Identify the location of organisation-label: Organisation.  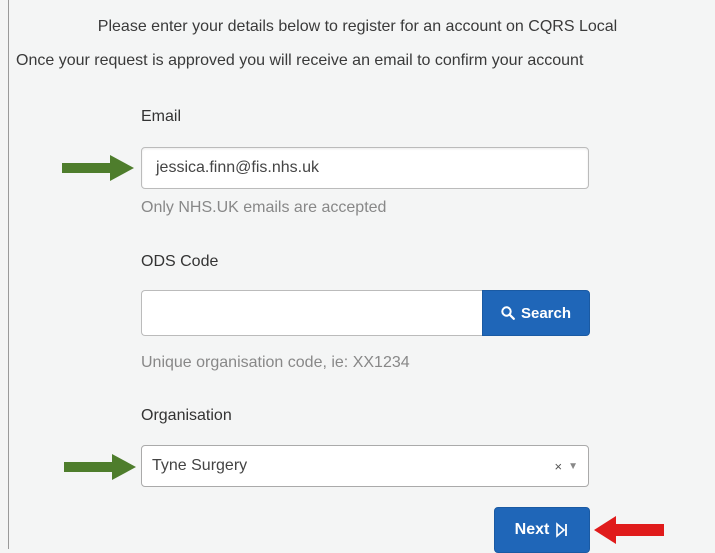
(186, 415).